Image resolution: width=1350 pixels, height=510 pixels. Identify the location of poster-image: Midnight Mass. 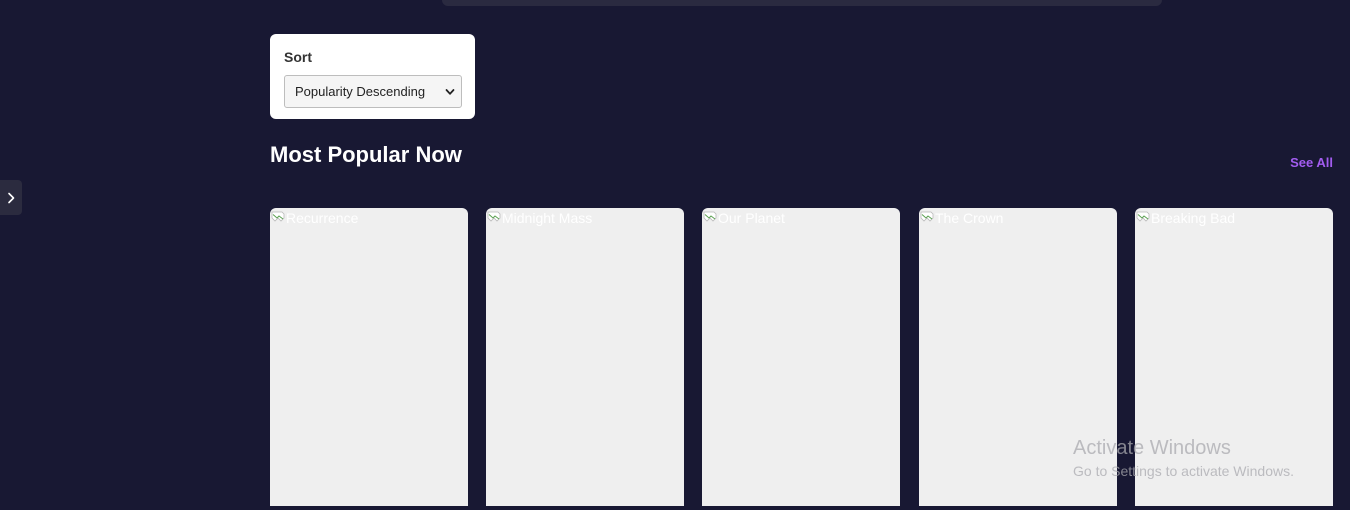
(539, 218).